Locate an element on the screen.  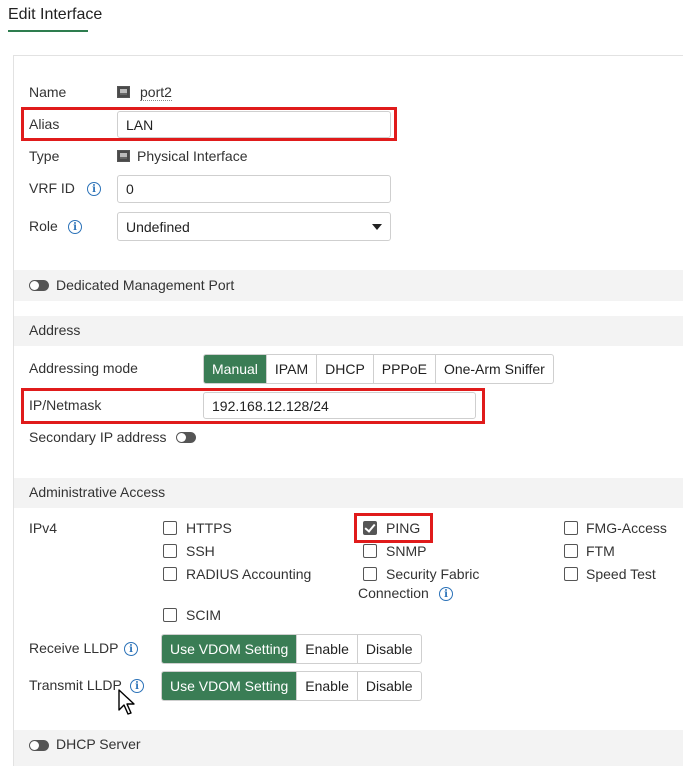
mode-pppoe-button: PPPoE is located at coordinates (405, 369).